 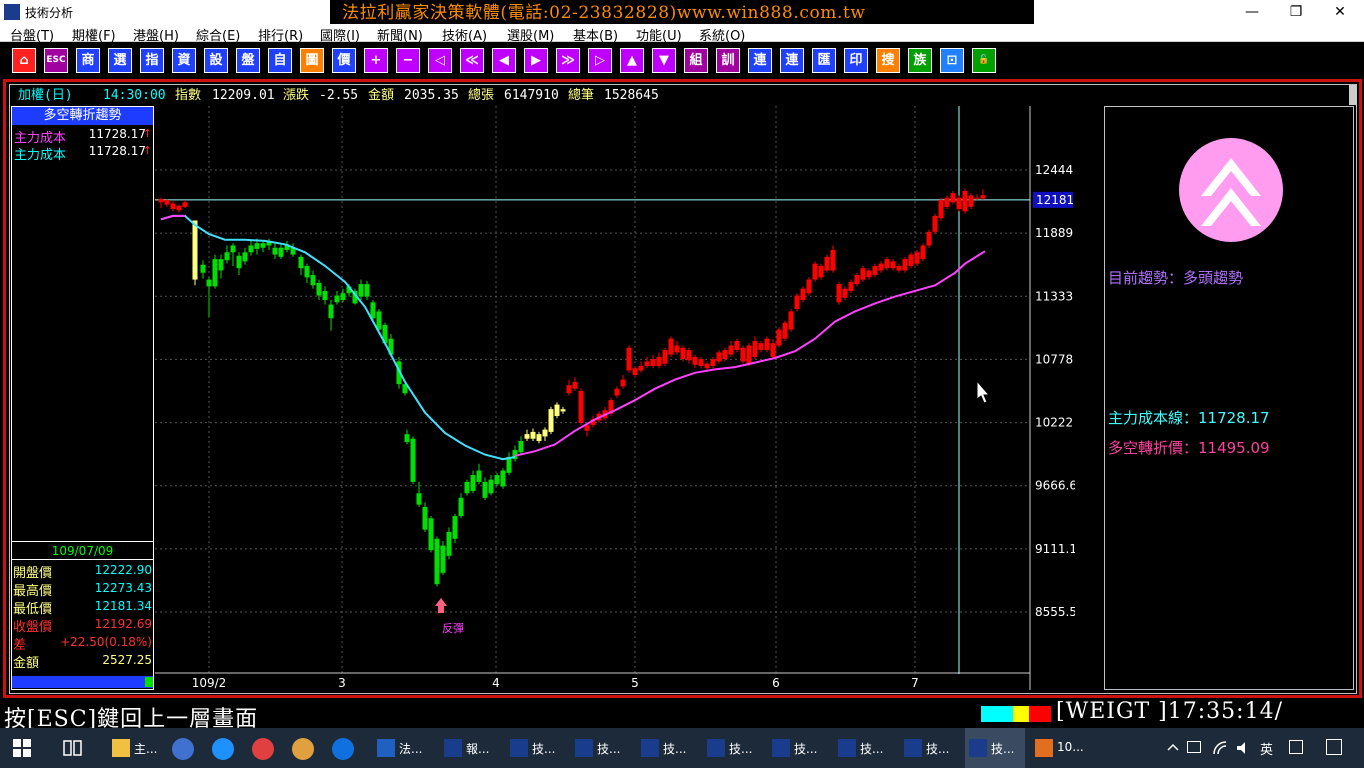 What do you see at coordinates (216, 60) in the screenshot?
I see `toolbar-button: 設` at bounding box center [216, 60].